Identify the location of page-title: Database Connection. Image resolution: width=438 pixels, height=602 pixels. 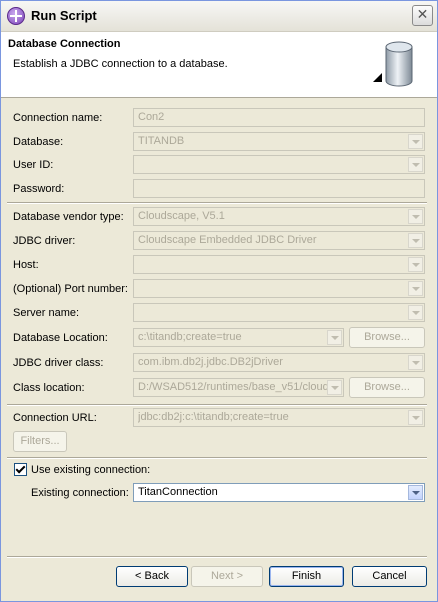
(64, 44).